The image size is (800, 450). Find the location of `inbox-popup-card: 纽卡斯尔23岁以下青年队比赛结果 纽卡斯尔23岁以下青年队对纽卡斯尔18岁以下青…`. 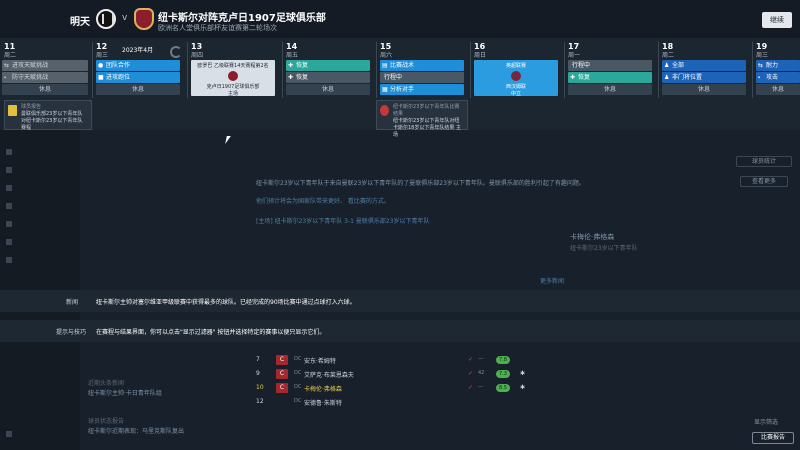

inbox-popup-card: 纽卡斯尔23岁以下青年队比赛结果 纽卡斯尔23岁以下青年队对纽卡斯尔18岁以下青… is located at coordinates (422, 119).